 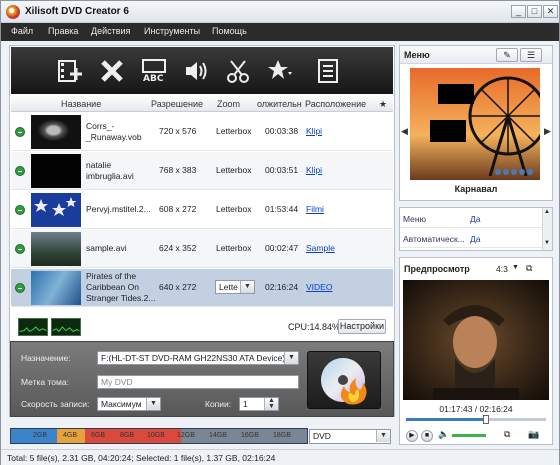 I want to click on title-bar: Xilisoft DVD Creator 6 _ □ ✕, so click(x=280, y=12).